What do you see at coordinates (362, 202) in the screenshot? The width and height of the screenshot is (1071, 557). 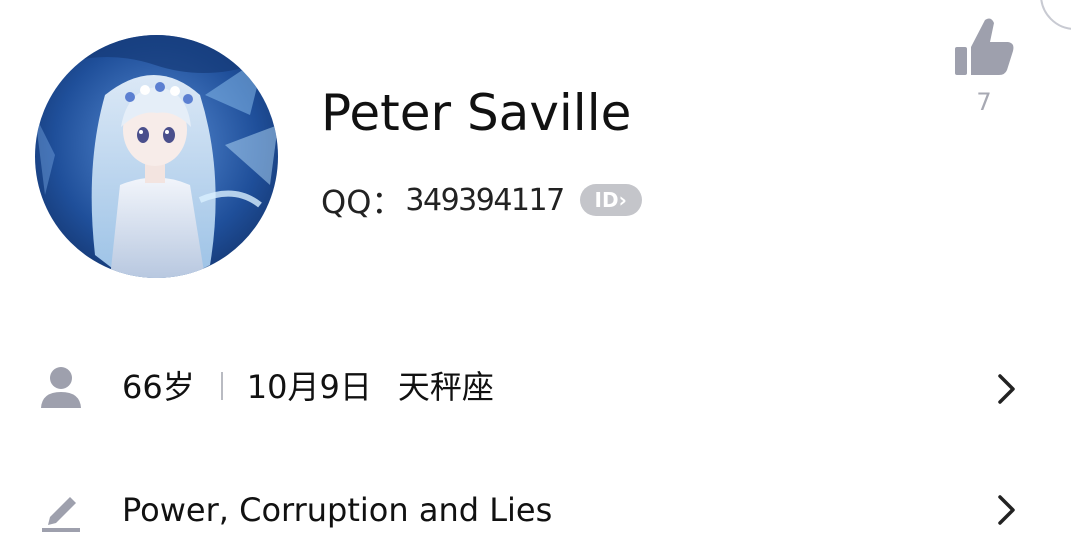 I see `qq-label: QQ：` at bounding box center [362, 202].